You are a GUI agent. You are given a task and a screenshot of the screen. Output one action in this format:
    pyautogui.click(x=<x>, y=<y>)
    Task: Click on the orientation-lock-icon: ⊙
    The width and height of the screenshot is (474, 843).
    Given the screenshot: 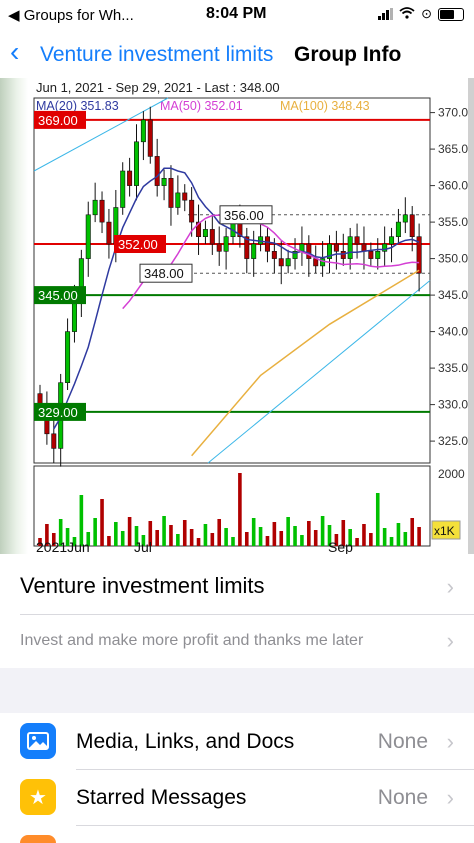 What is the action you would take?
    pyautogui.click(x=426, y=13)
    